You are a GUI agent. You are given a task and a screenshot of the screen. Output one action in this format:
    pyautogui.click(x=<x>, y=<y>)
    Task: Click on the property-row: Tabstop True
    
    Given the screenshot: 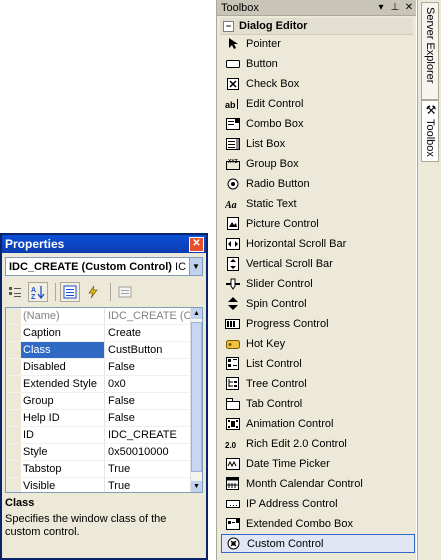 What is the action you would take?
    pyautogui.click(x=99, y=469)
    